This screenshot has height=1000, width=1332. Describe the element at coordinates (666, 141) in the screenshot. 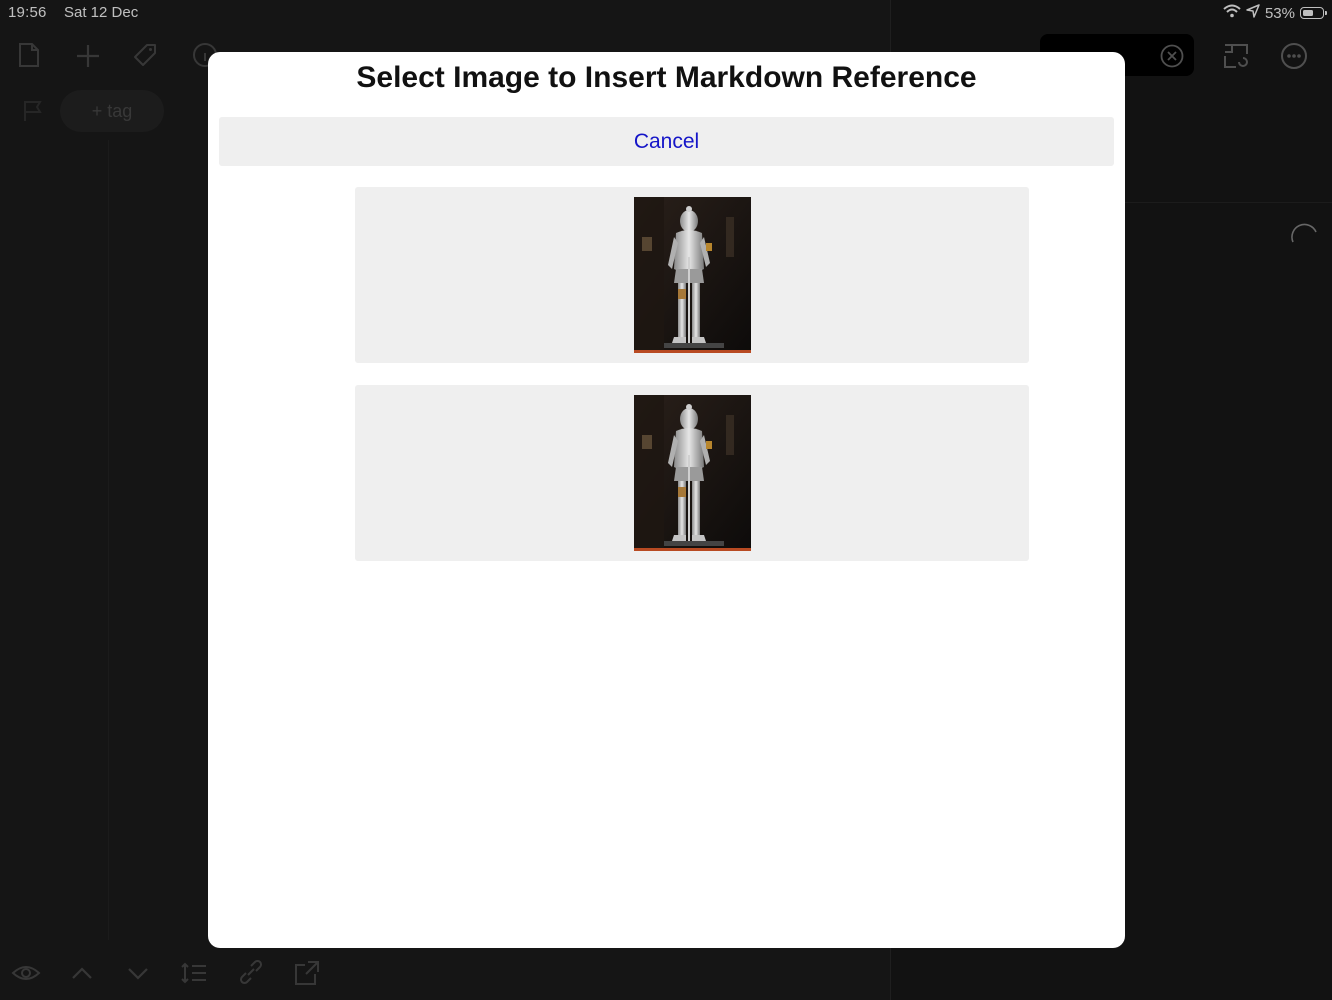

I see `cancel-button: Cancel` at that location.